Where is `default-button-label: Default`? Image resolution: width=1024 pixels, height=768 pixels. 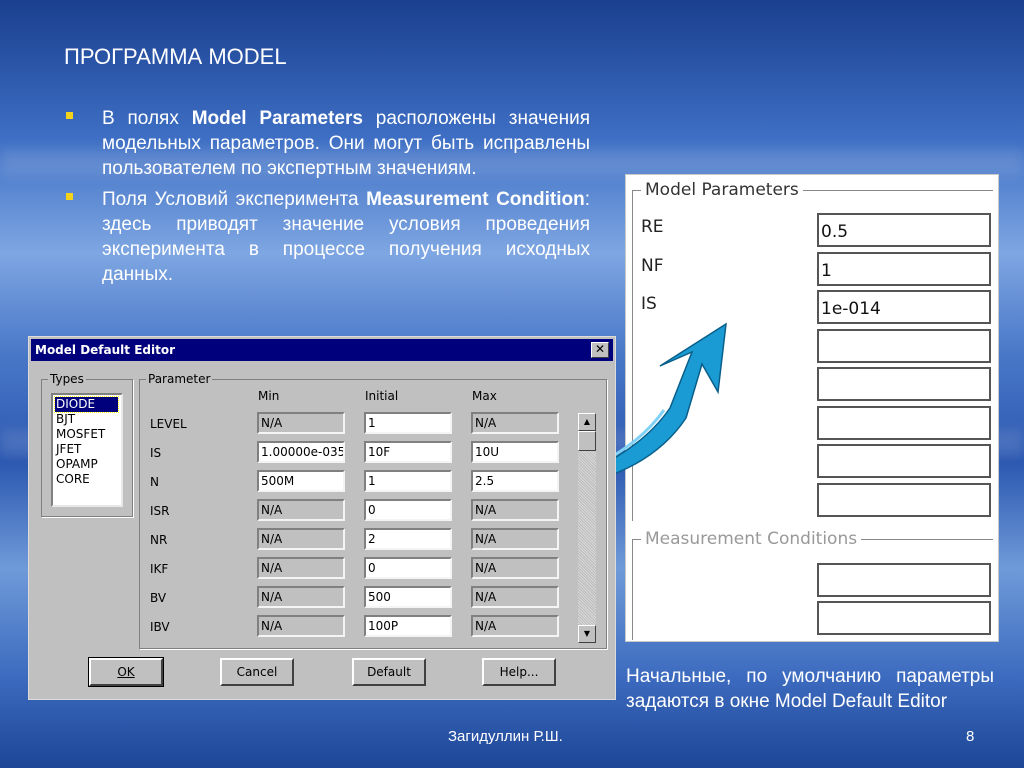 default-button-label: Default is located at coordinates (389, 672).